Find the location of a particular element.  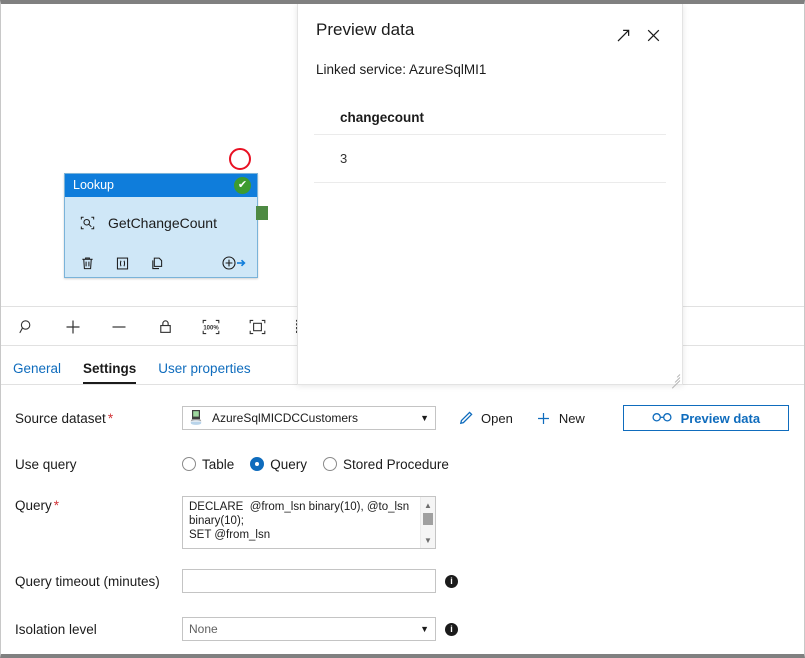

source-dataset-label: Source dataset * is located at coordinates (98, 418).